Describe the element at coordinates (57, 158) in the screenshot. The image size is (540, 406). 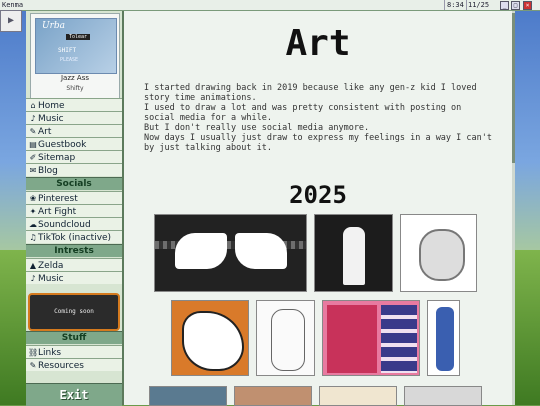
I see `sidebar-item-label: Sitemap` at that location.